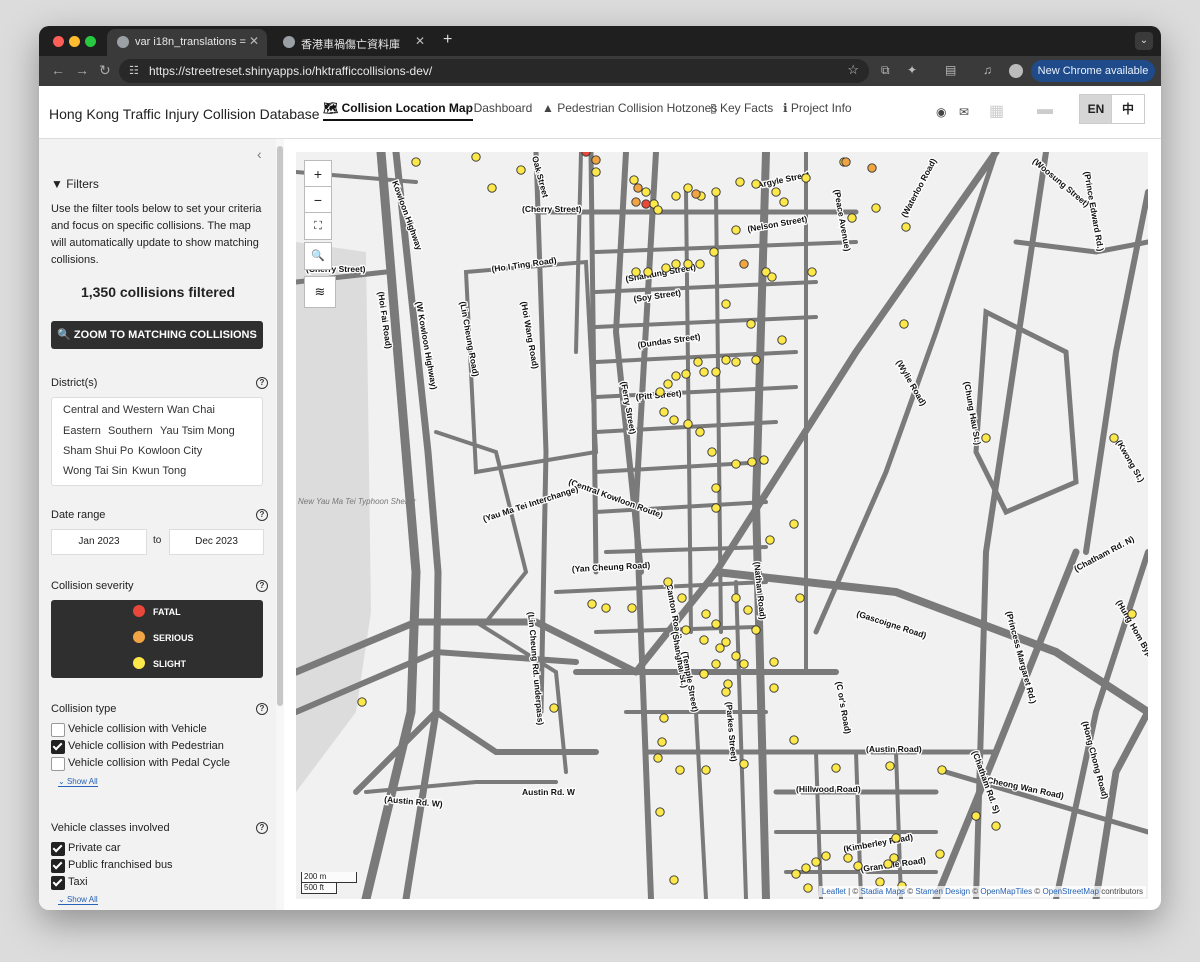 This screenshot has height=962, width=1200. I want to click on serious-dot-icon, so click(139, 637).